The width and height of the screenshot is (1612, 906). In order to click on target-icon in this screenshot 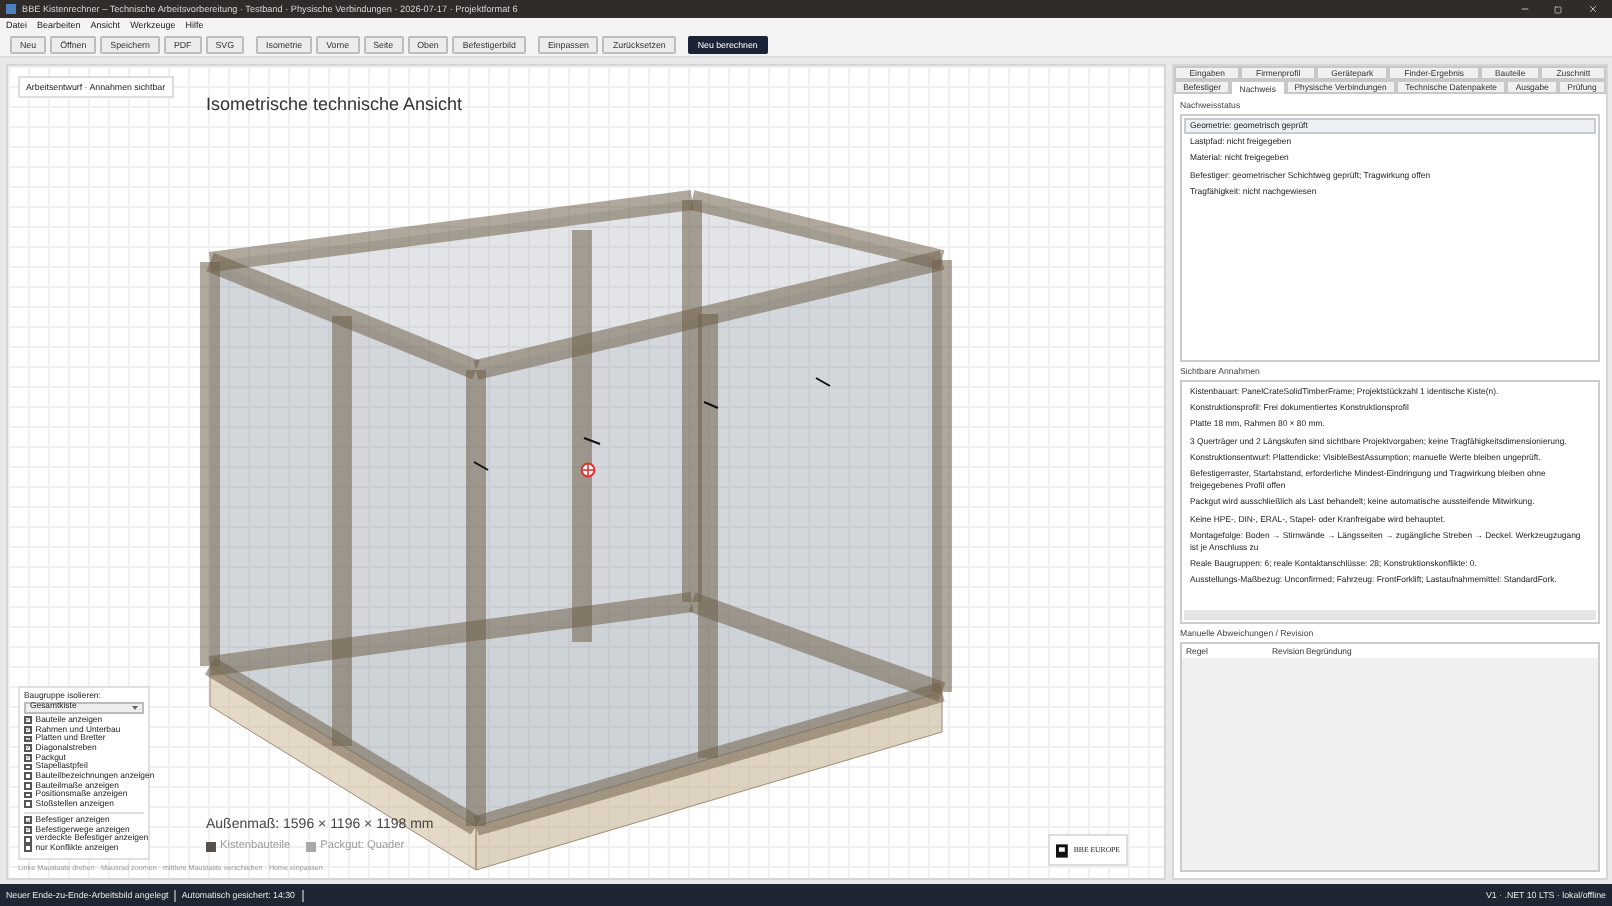, I will do `click(588, 470)`.